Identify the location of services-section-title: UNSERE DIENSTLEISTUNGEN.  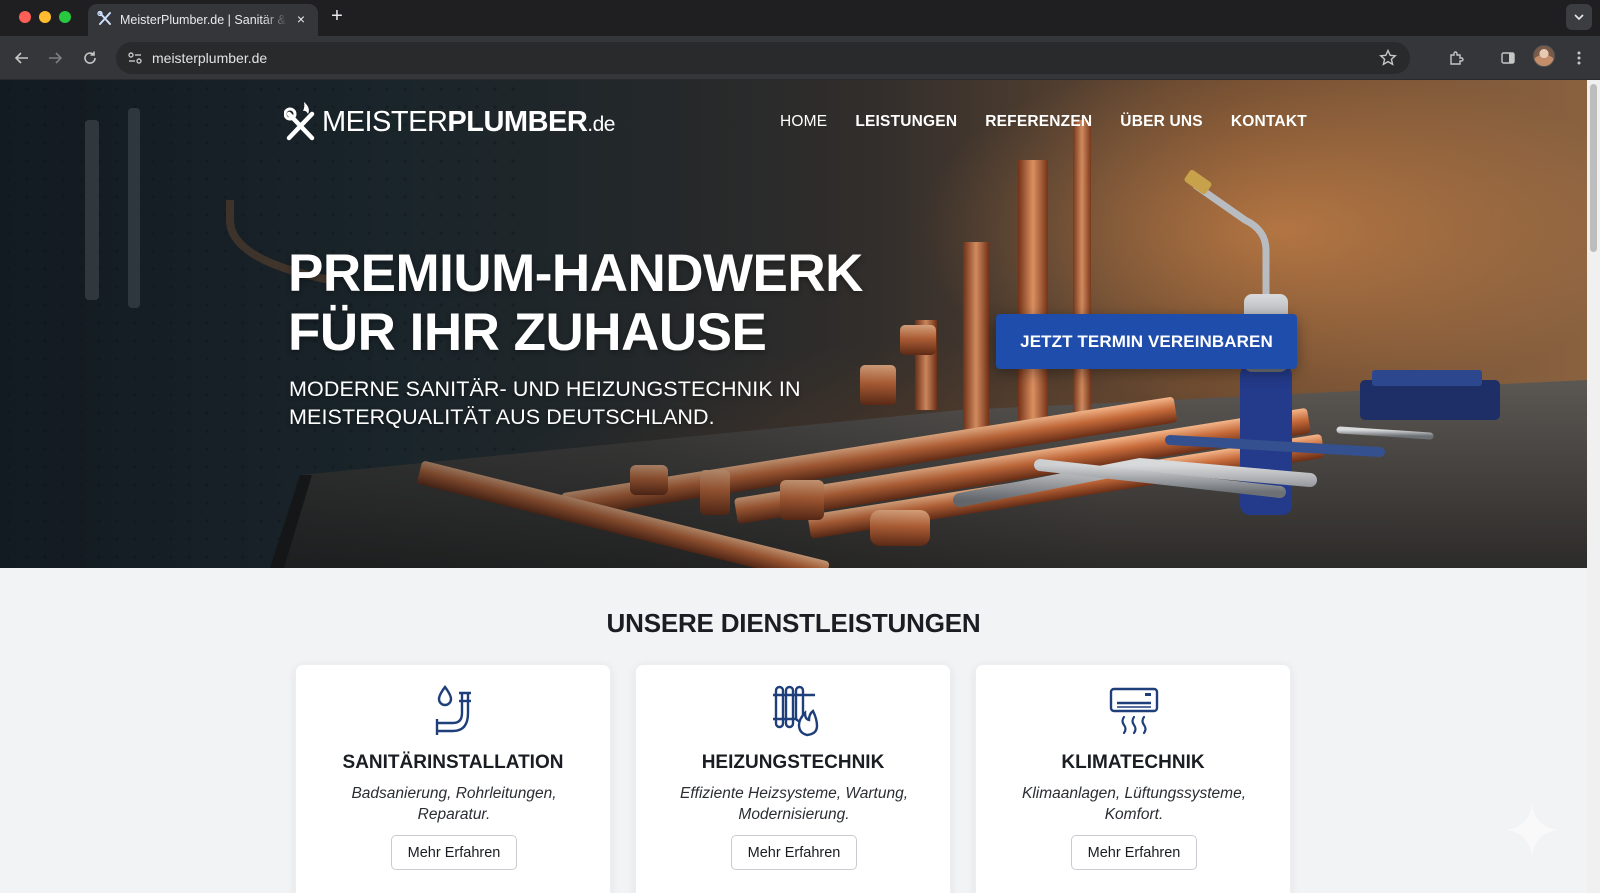
(793, 623).